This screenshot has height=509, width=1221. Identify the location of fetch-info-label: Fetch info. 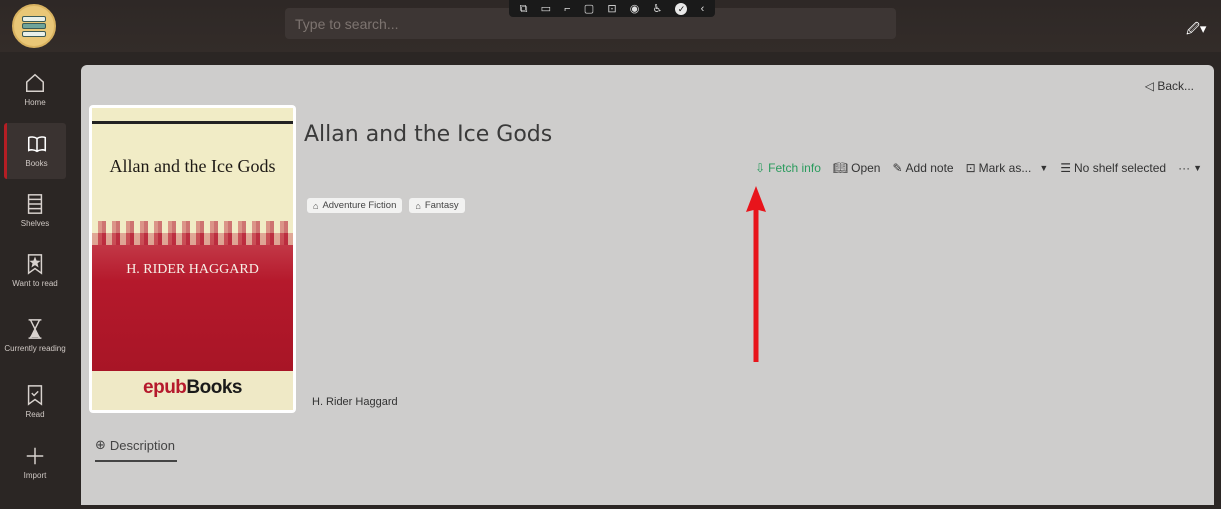
(794, 168).